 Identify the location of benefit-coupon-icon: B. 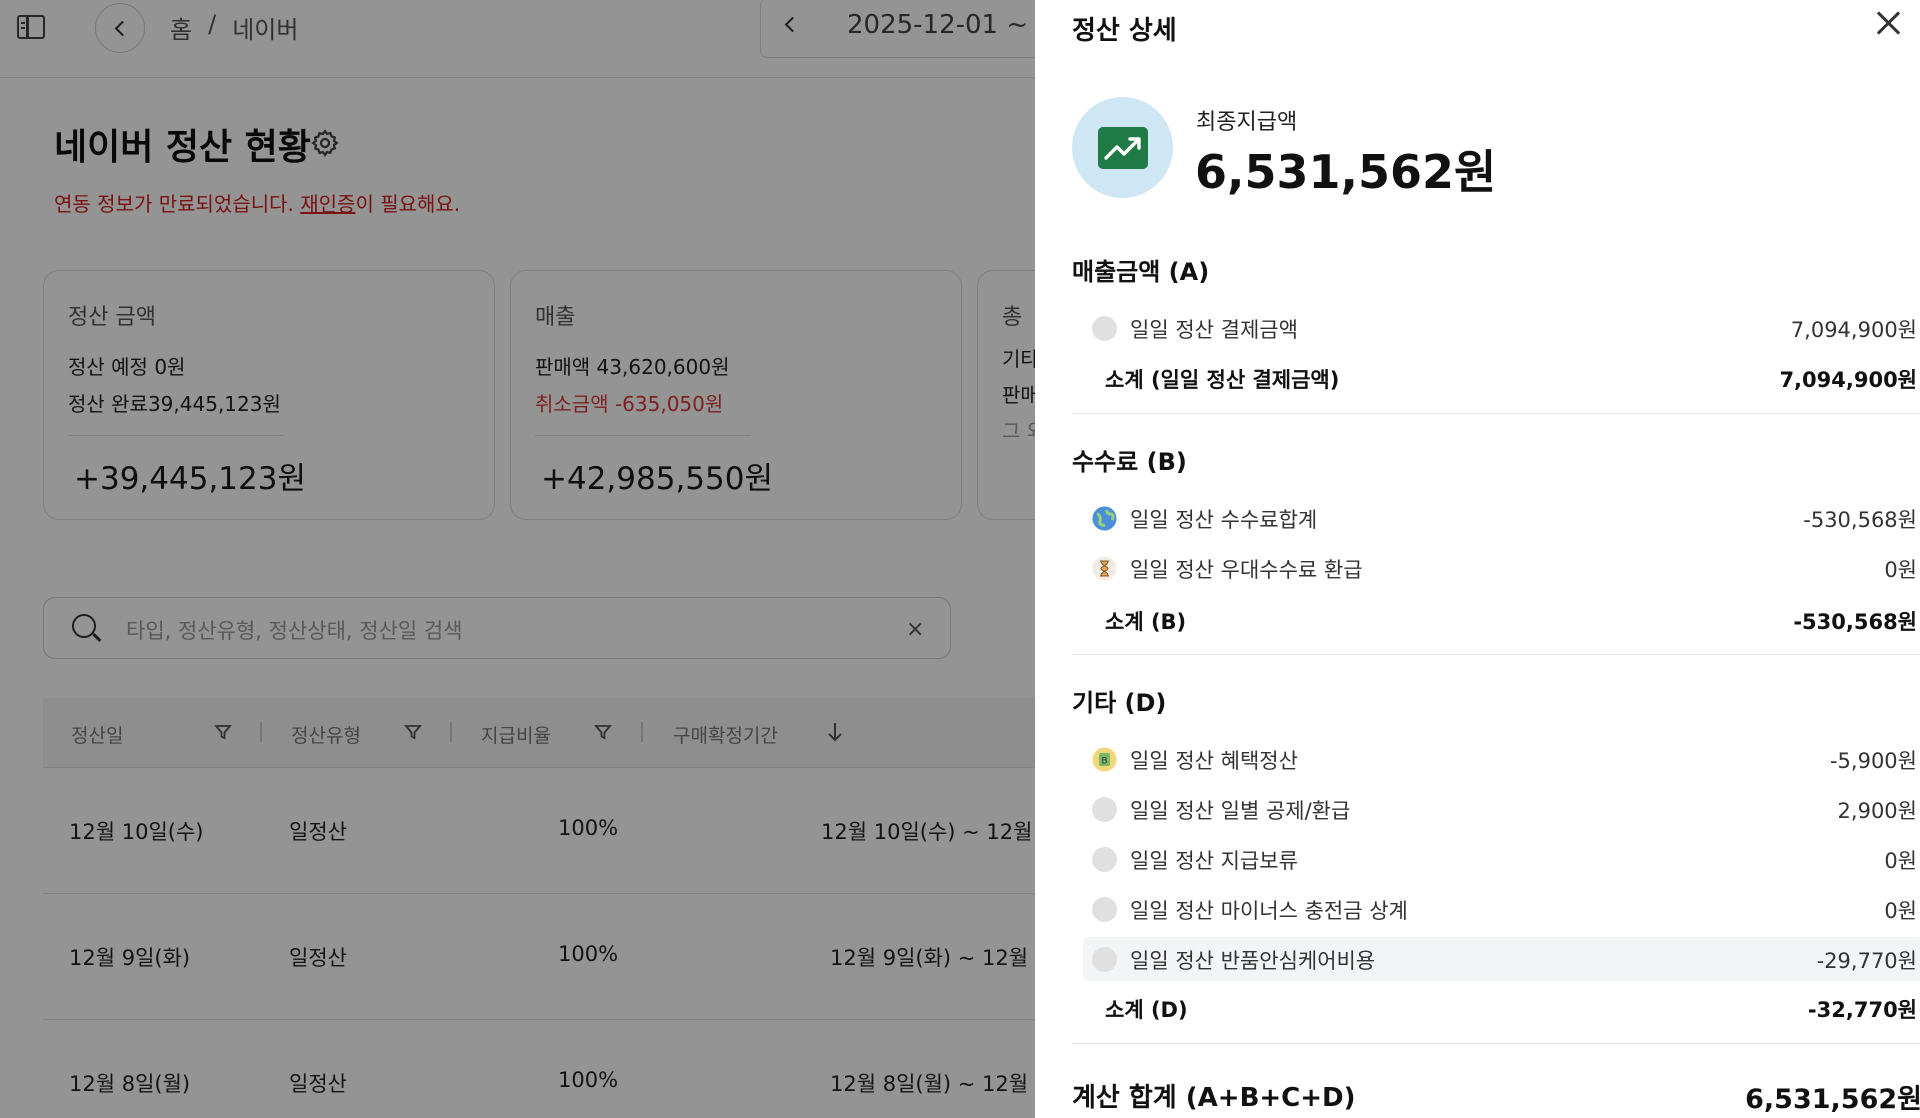
(1104, 759).